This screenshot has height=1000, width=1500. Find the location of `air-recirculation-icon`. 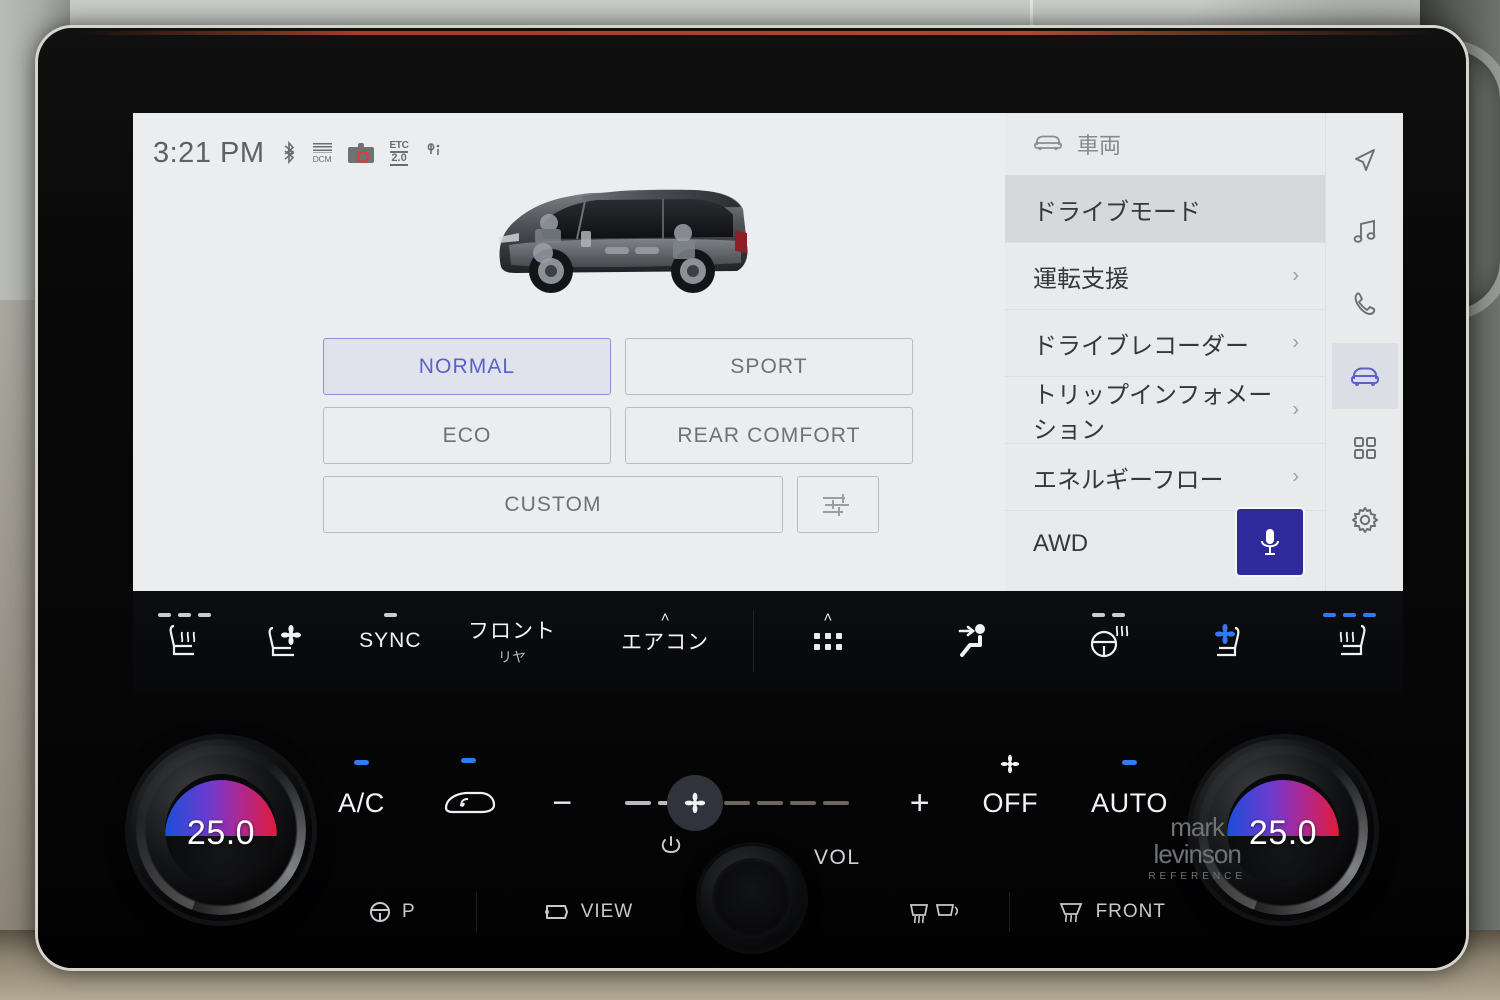

air-recirculation-icon is located at coordinates (469, 802).